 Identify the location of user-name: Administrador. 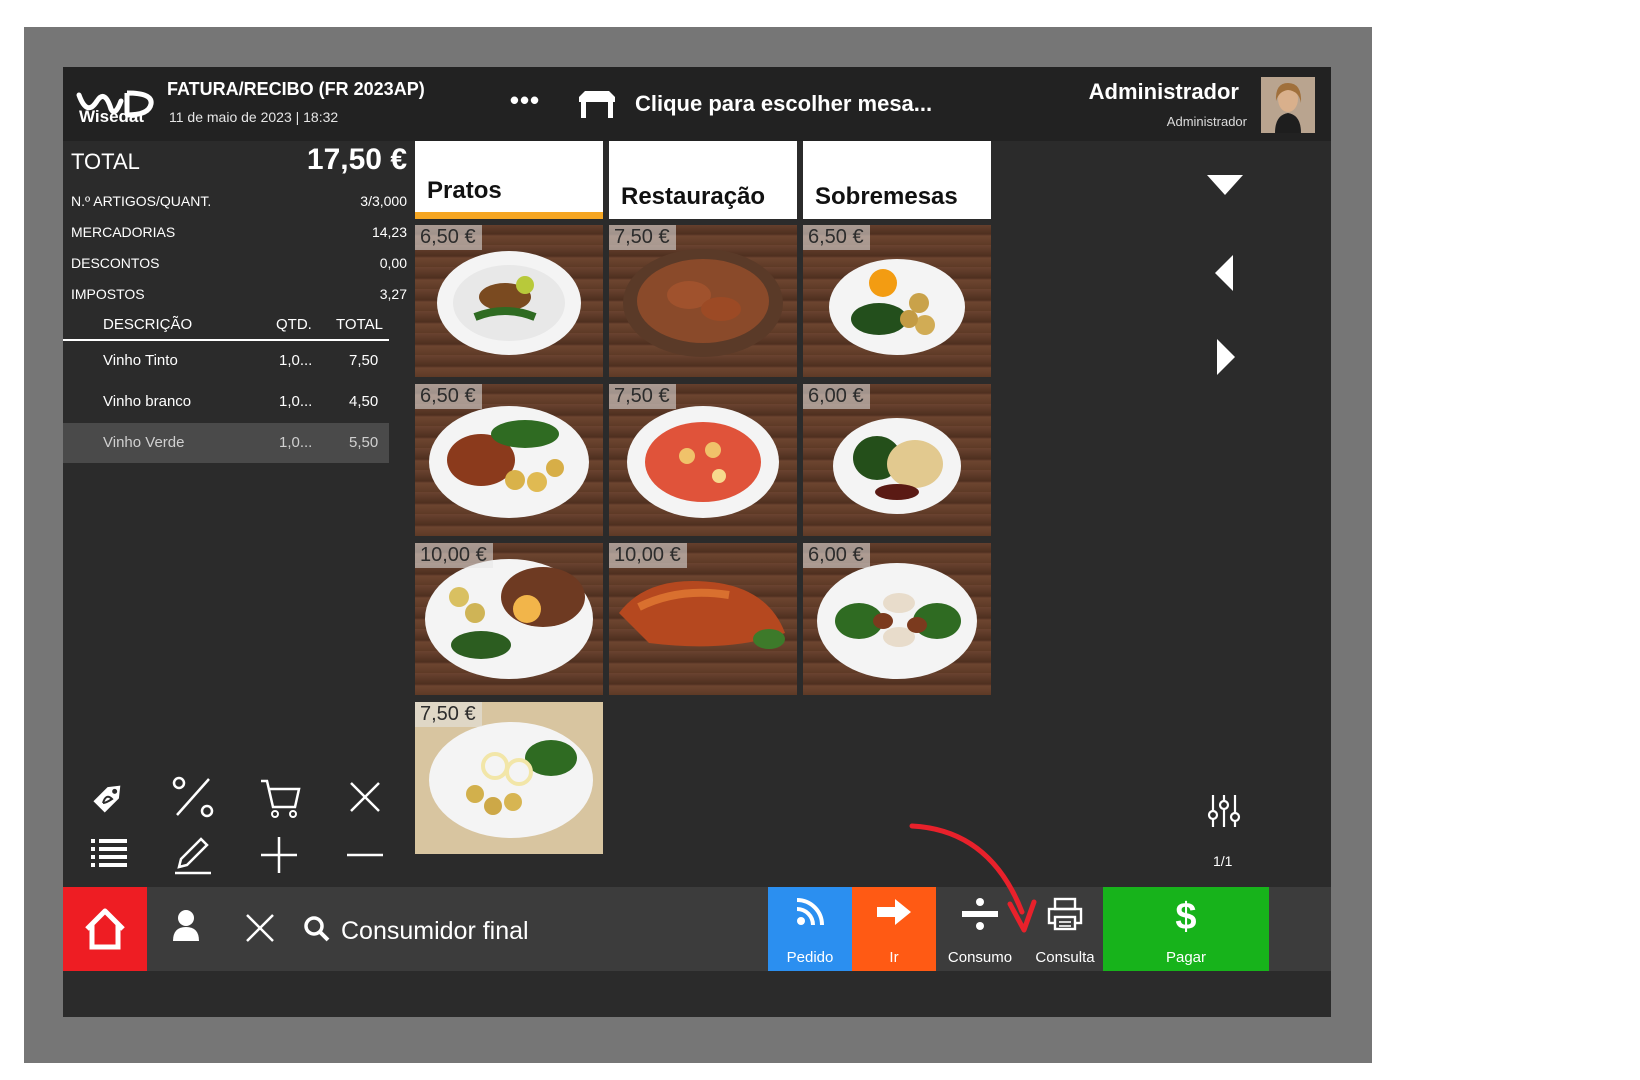
(1164, 92).